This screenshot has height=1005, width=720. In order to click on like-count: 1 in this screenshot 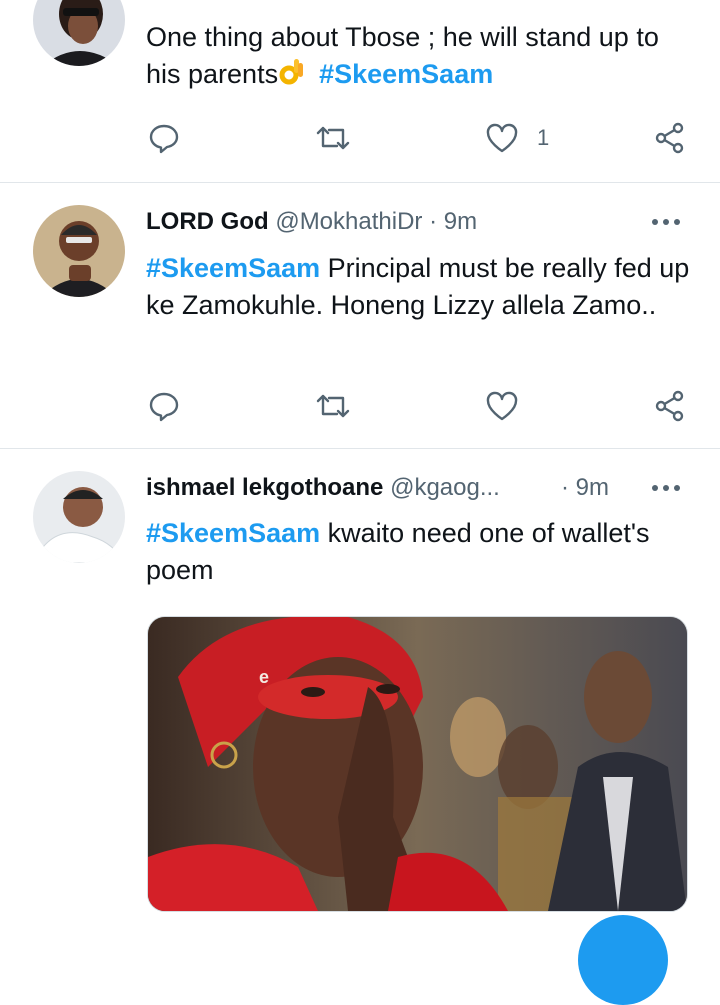, I will do `click(543, 137)`.